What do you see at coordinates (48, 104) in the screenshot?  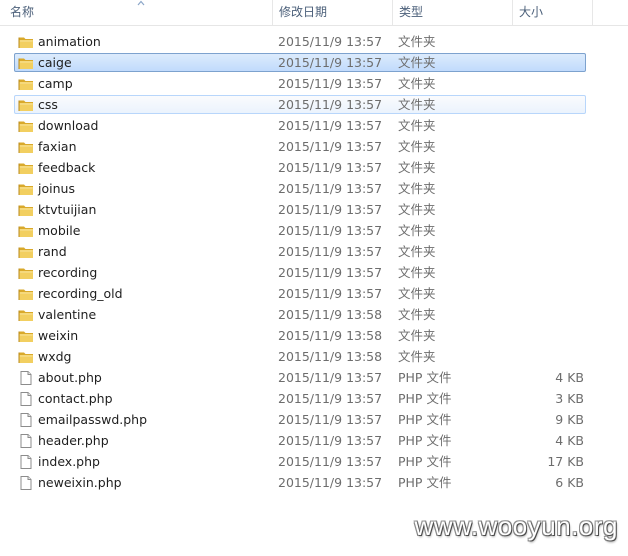 I see `file-name: css` at bounding box center [48, 104].